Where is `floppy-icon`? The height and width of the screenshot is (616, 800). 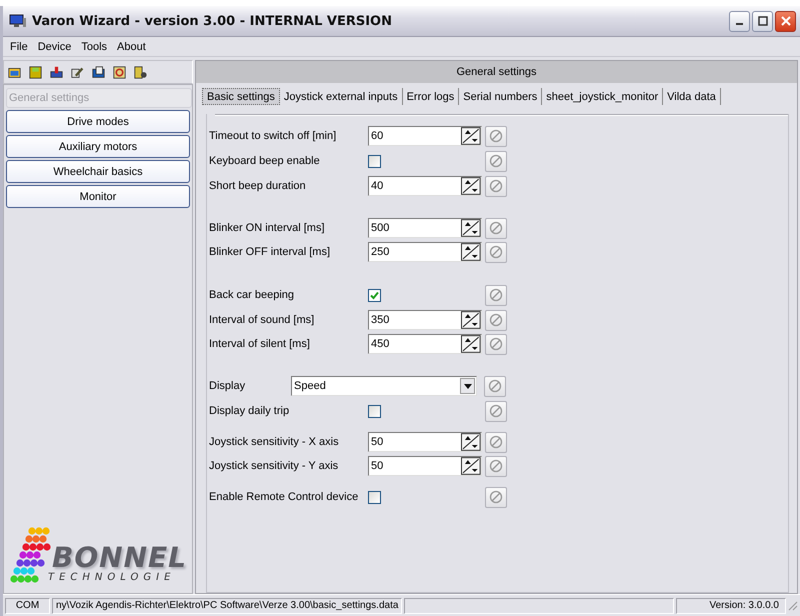 floppy-icon is located at coordinates (35, 72).